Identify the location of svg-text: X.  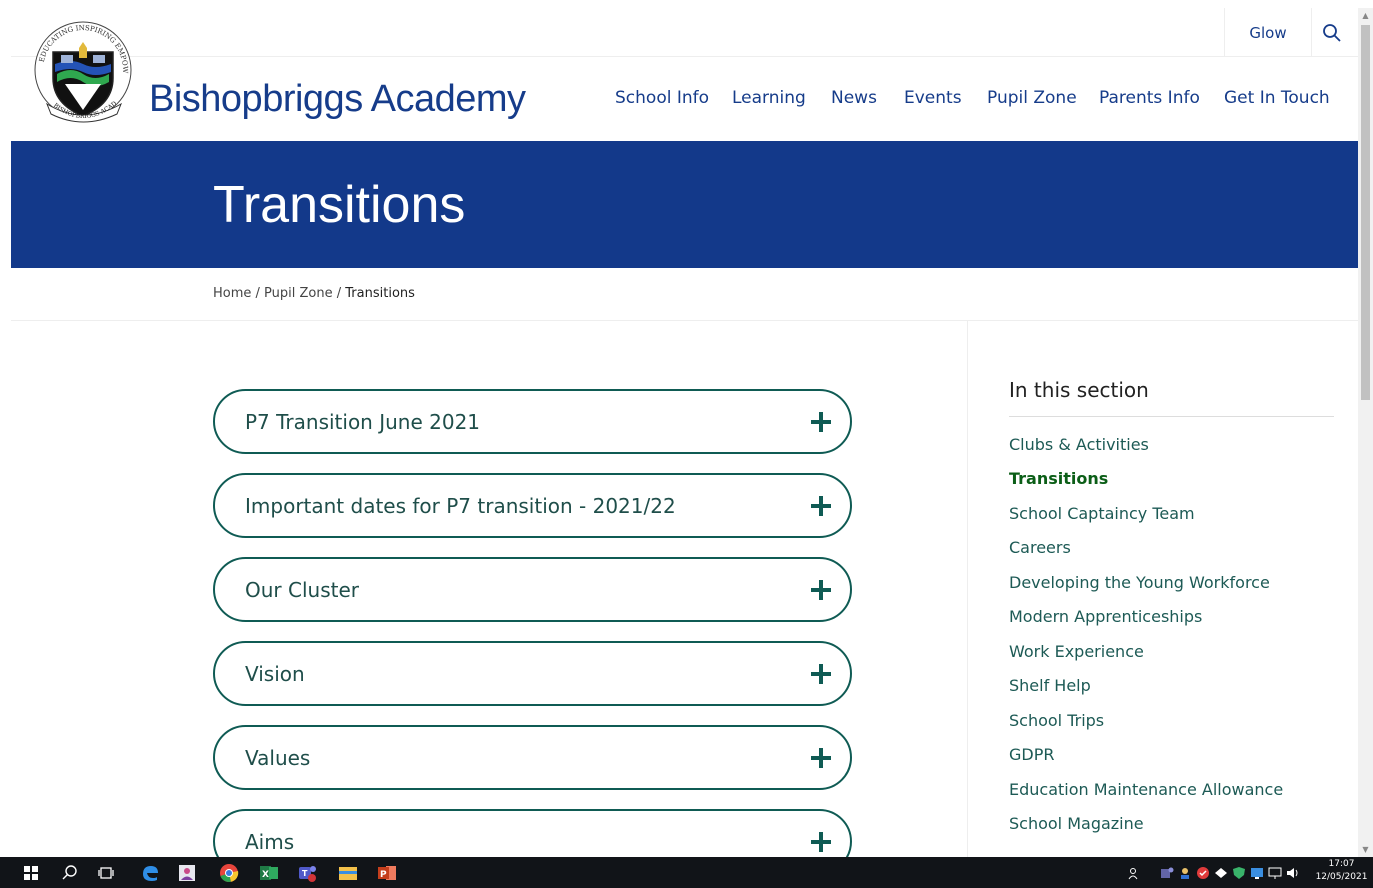
(265, 875).